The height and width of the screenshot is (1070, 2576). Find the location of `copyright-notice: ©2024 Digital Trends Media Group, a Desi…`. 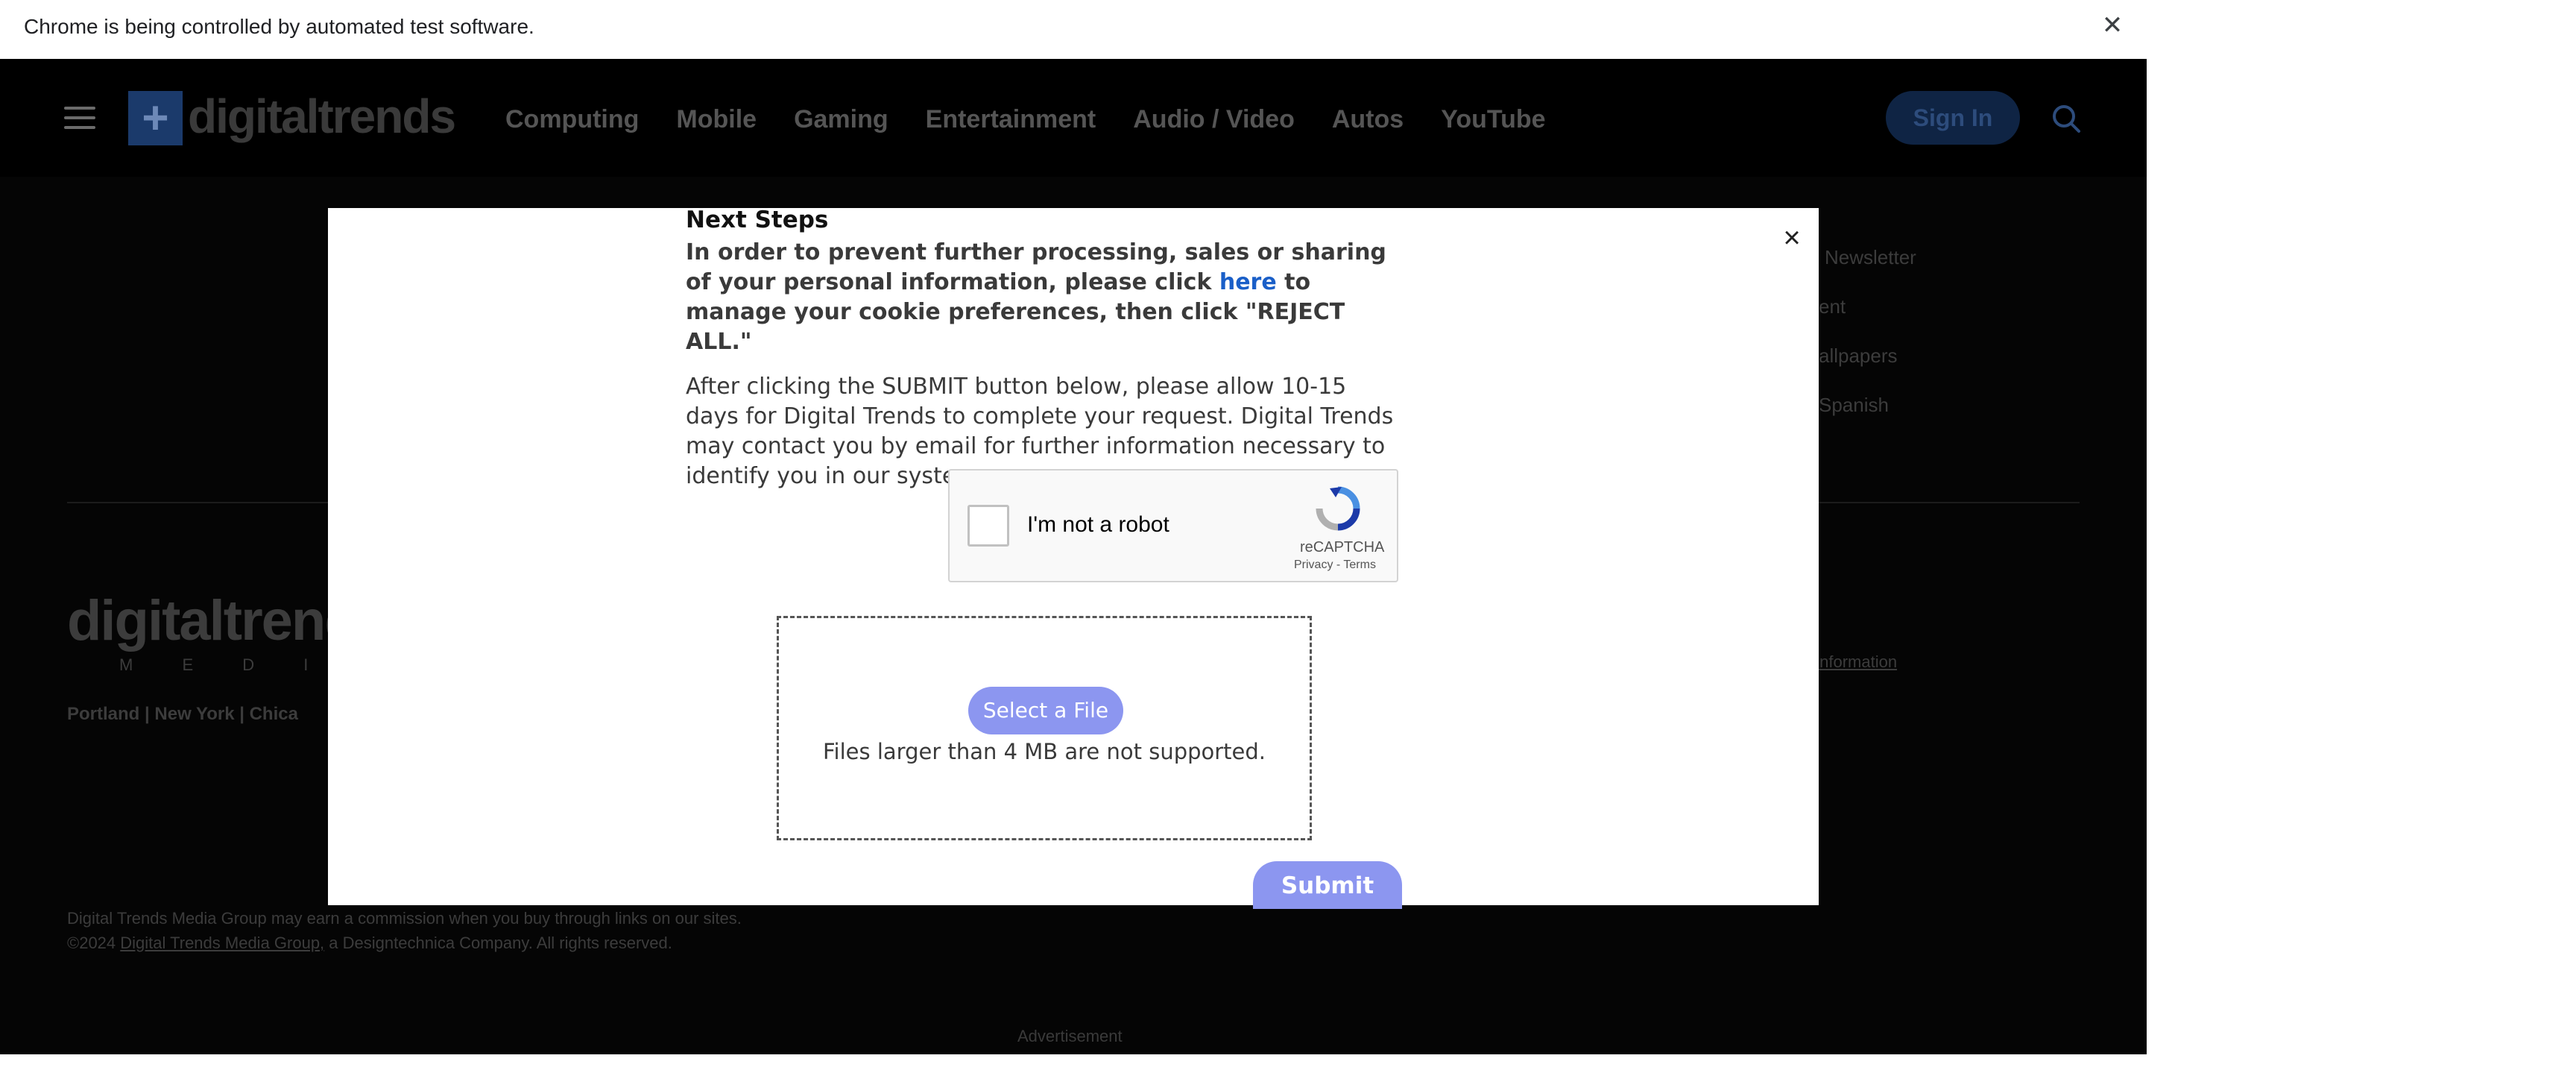

copyright-notice: ©2024 Digital Trends Media Group, a Desi… is located at coordinates (369, 943).